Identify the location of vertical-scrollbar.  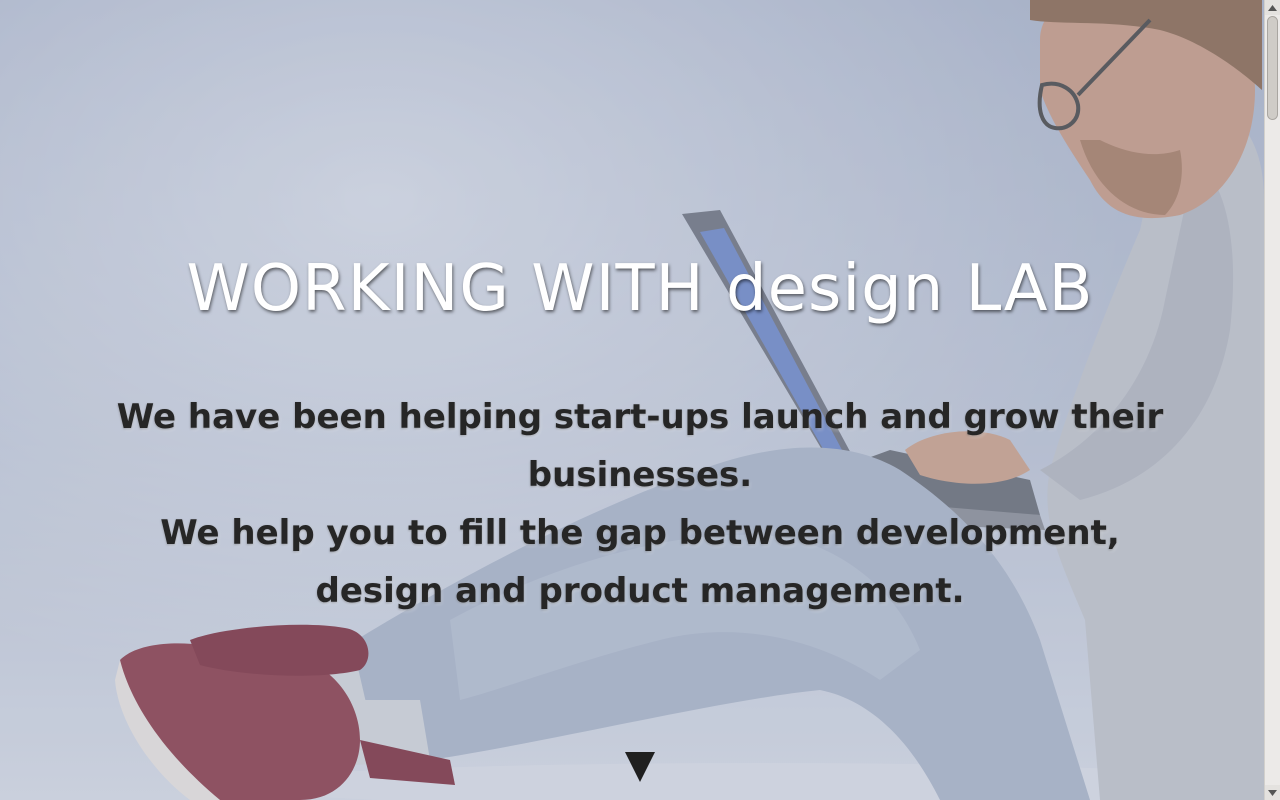
(1272, 400).